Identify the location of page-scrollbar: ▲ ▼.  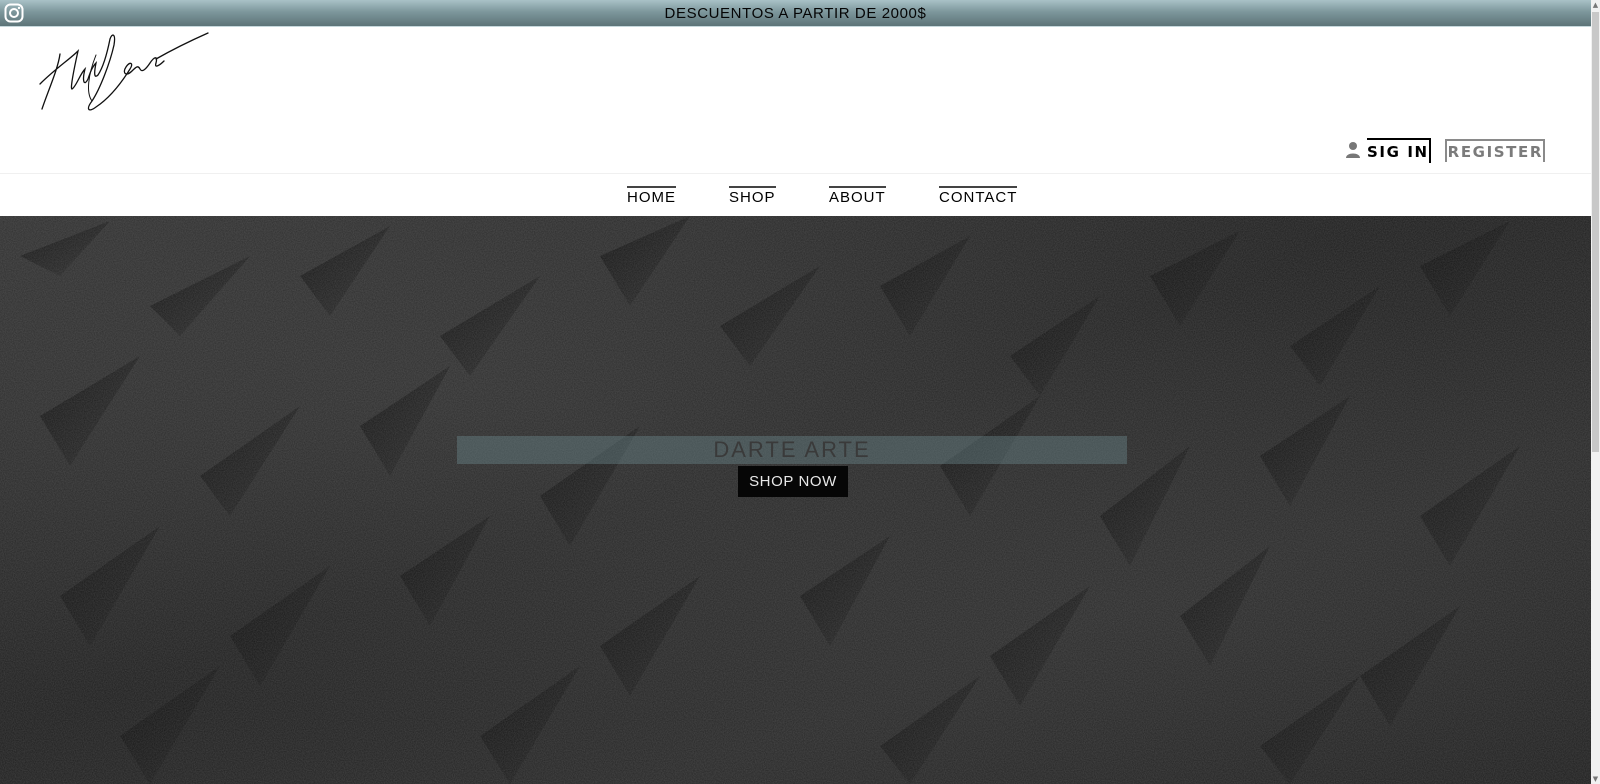
(1595, 392).